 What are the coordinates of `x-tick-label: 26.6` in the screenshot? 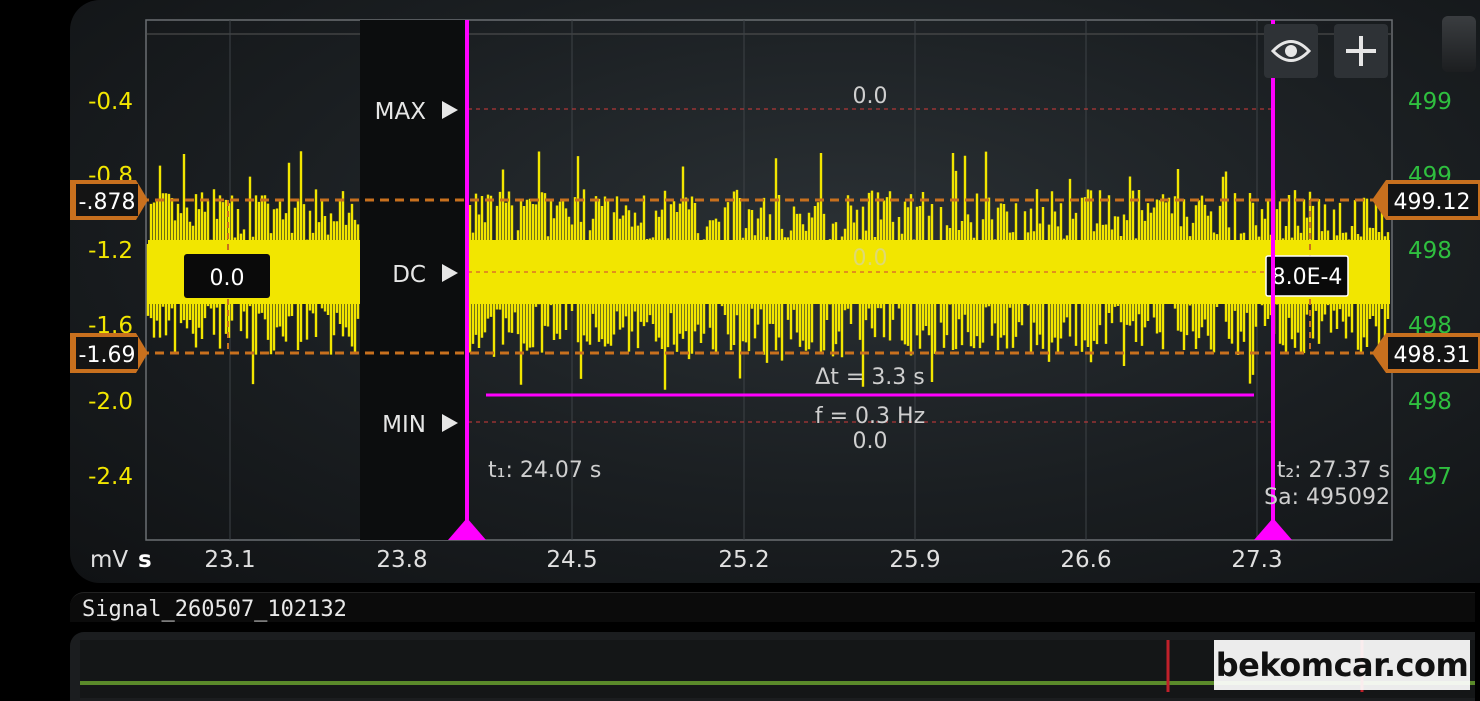 It's located at (1085, 560).